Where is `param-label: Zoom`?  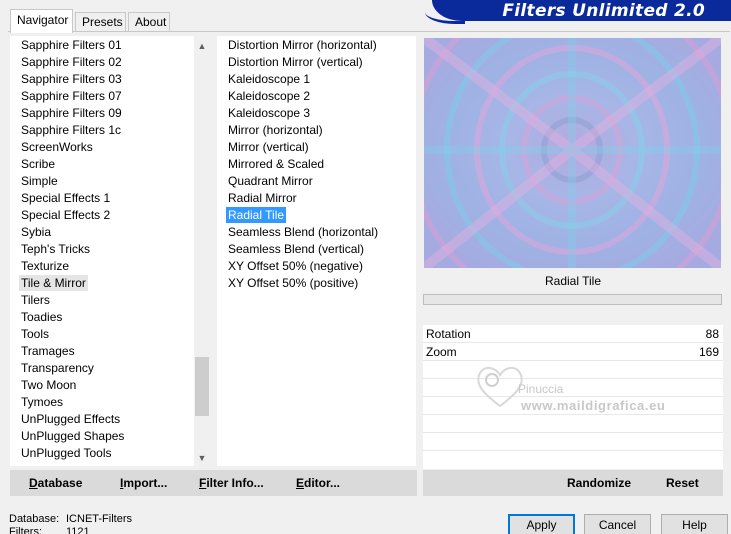
param-label: Zoom is located at coordinates (441, 352).